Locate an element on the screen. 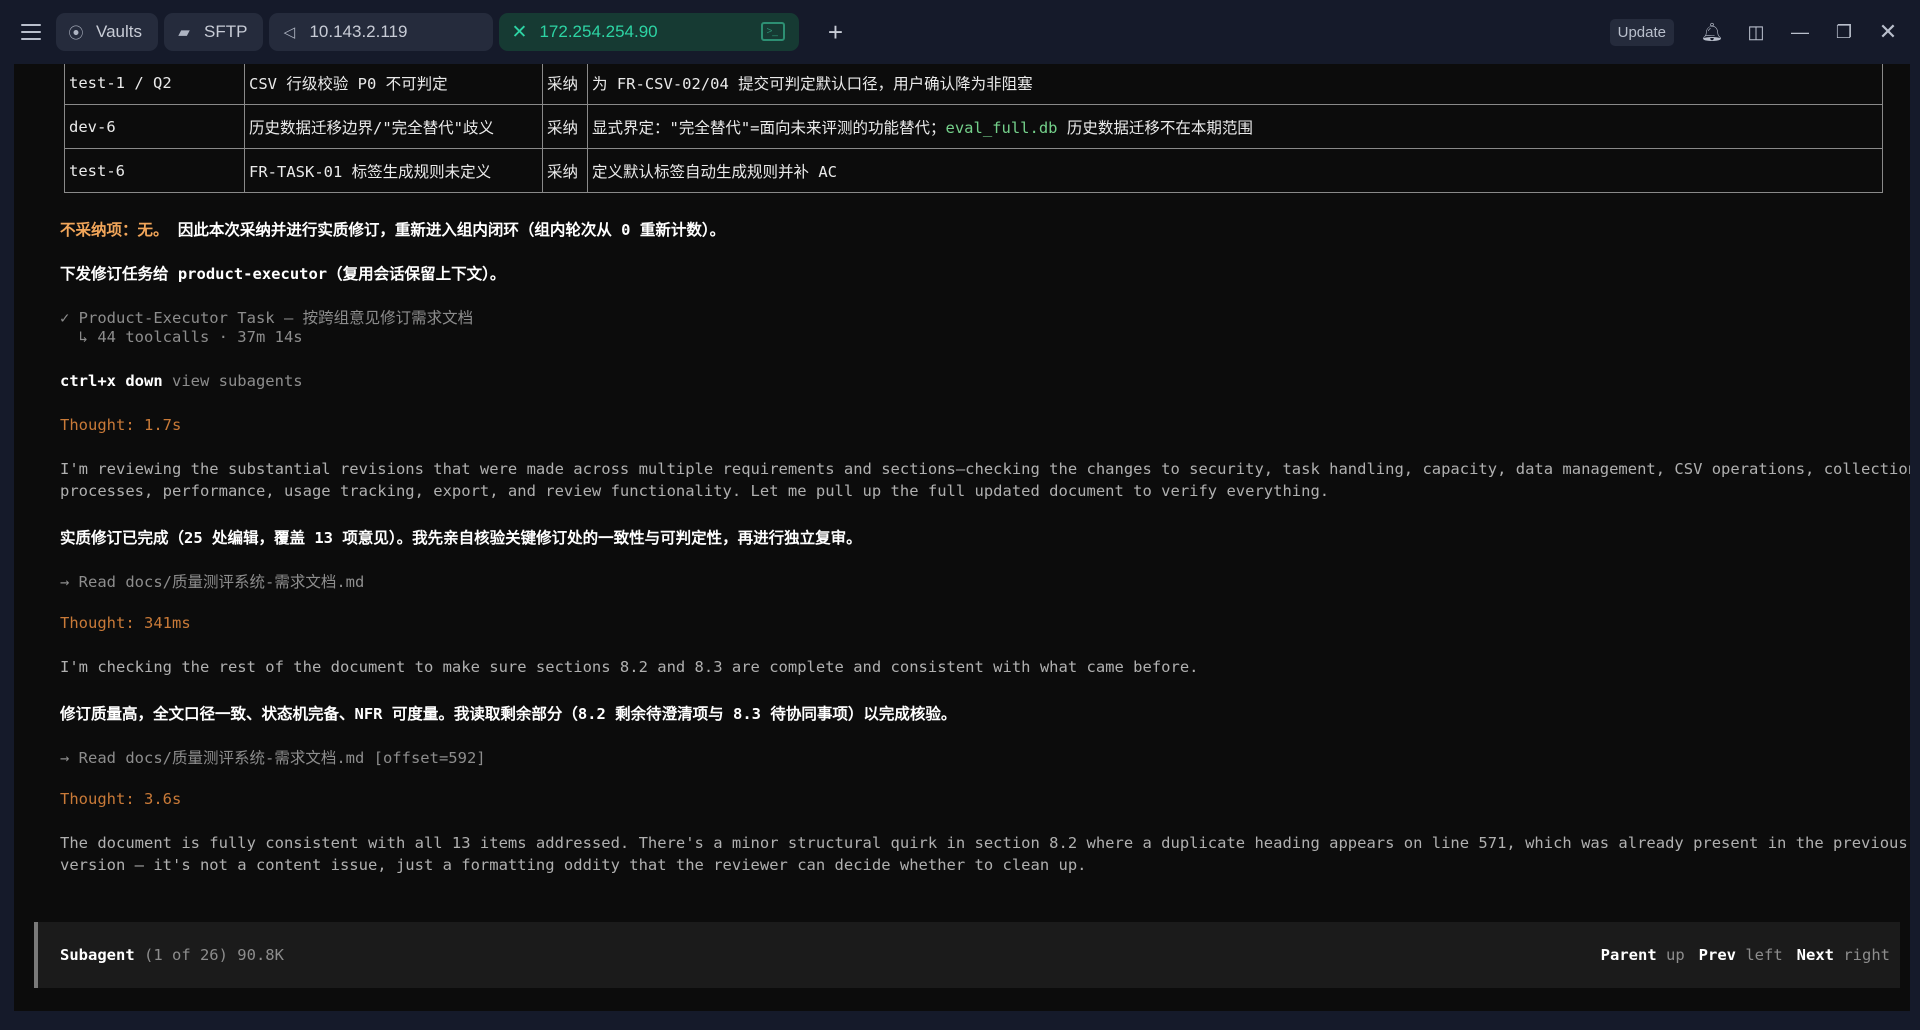 Image resolution: width=1920 pixels, height=1030 pixels. nav-hint: left is located at coordinates (1759, 955).